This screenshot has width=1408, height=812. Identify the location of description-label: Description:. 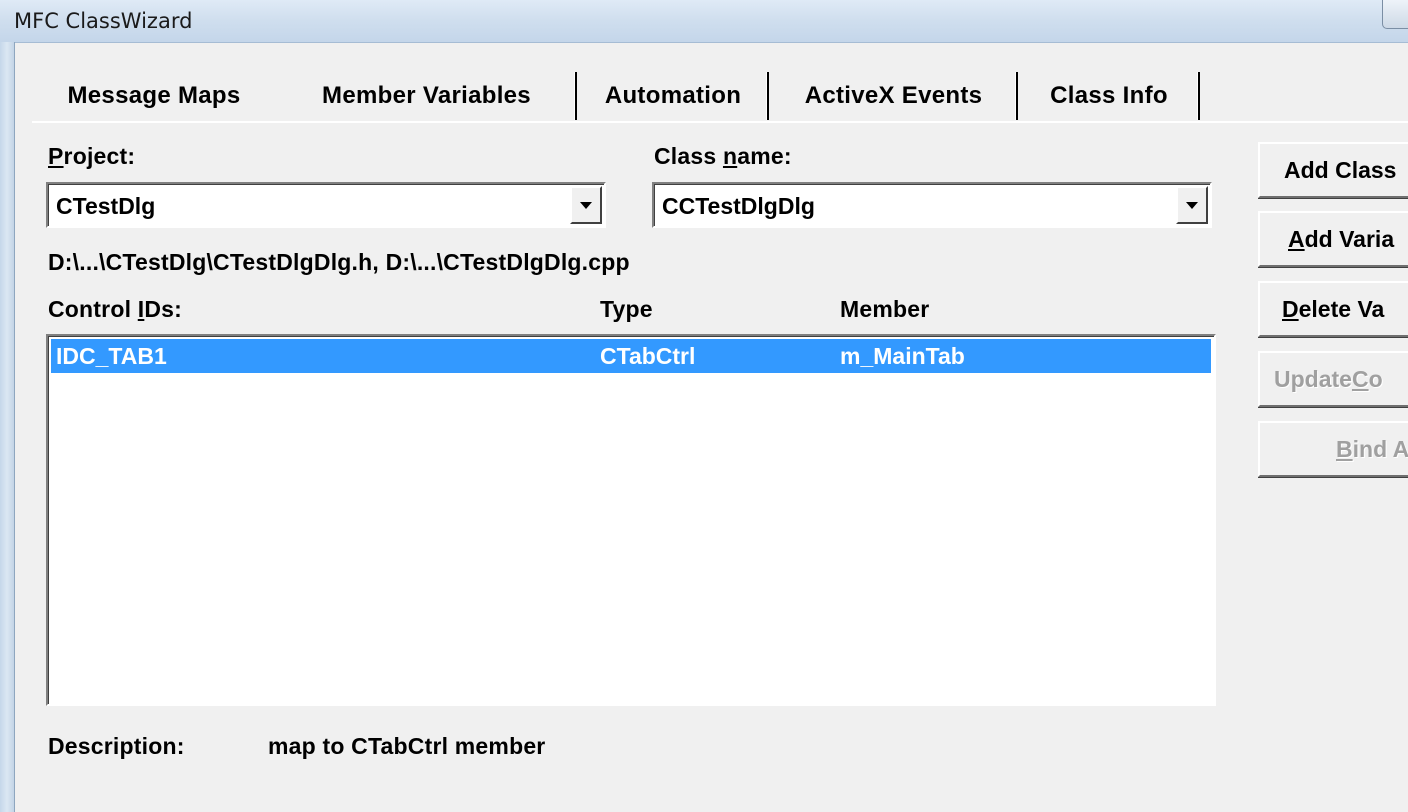
(116, 746).